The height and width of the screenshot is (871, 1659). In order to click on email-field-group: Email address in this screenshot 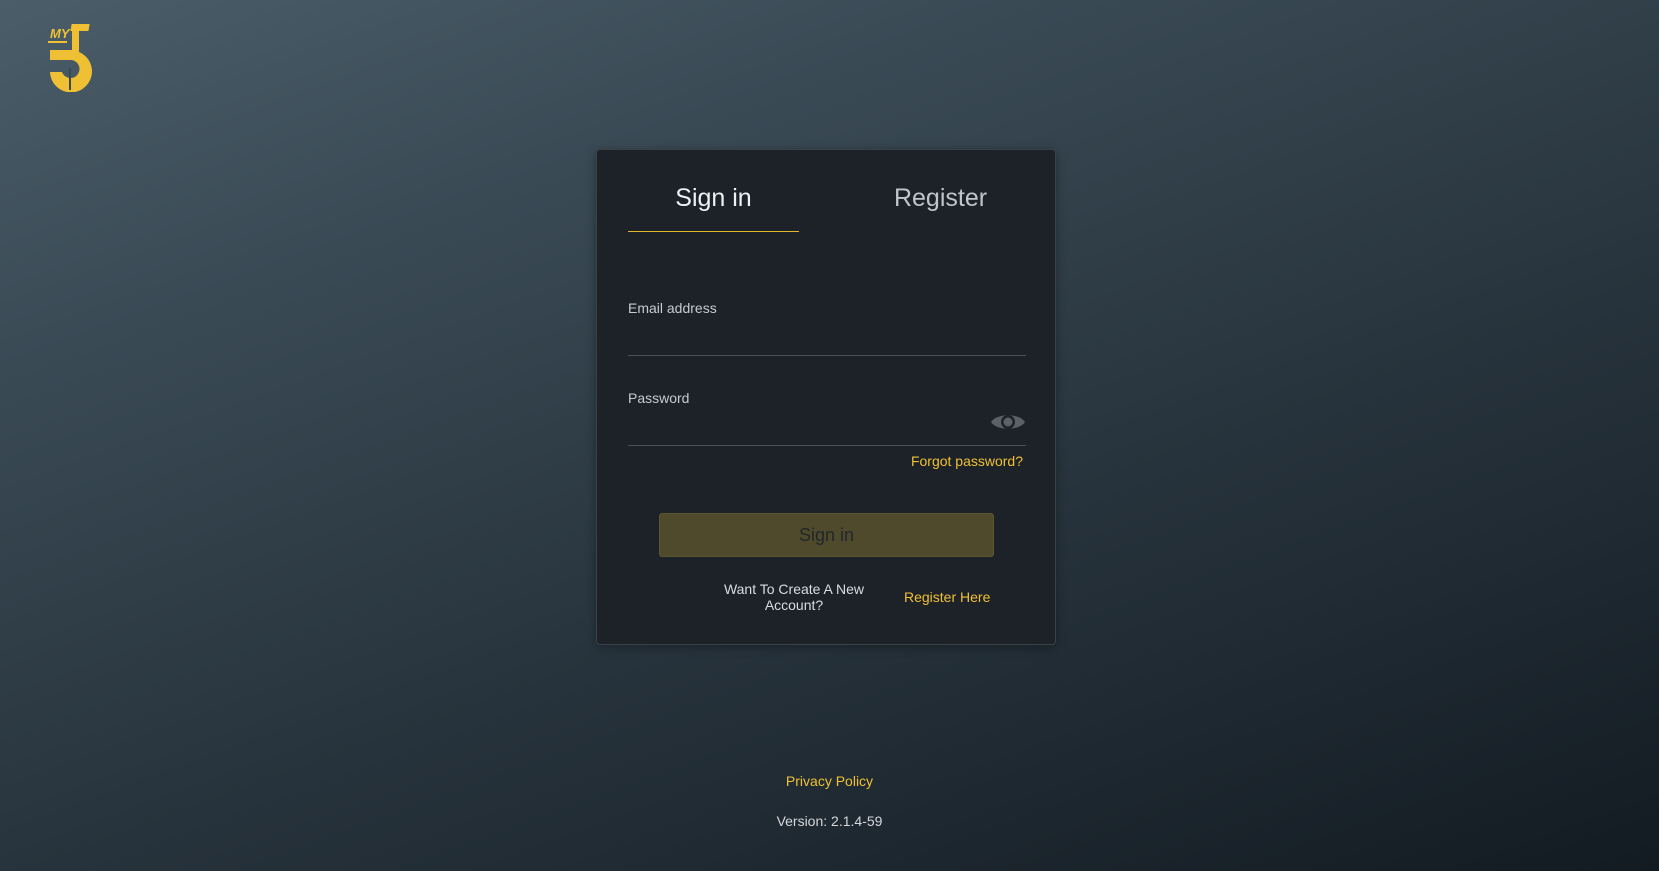, I will do `click(827, 328)`.